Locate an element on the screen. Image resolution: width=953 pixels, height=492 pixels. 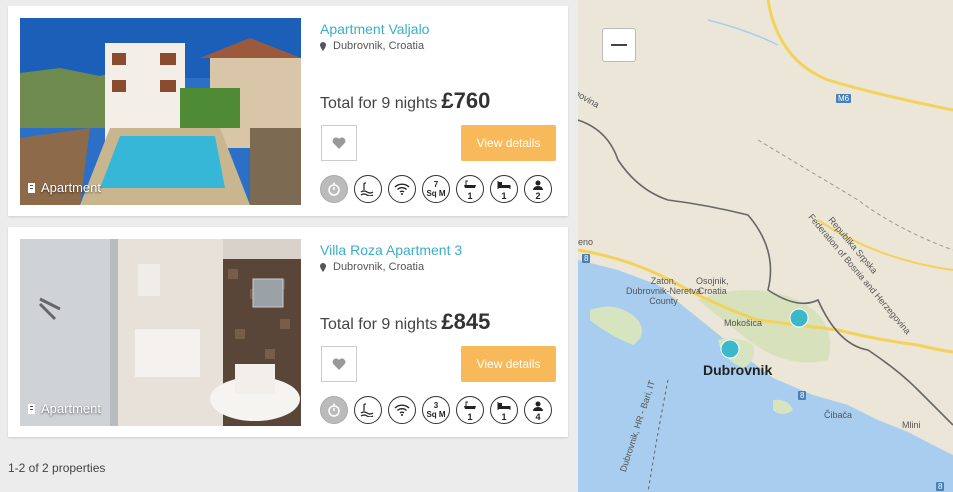
map-label-mlini: Mlini is located at coordinates (911, 425).